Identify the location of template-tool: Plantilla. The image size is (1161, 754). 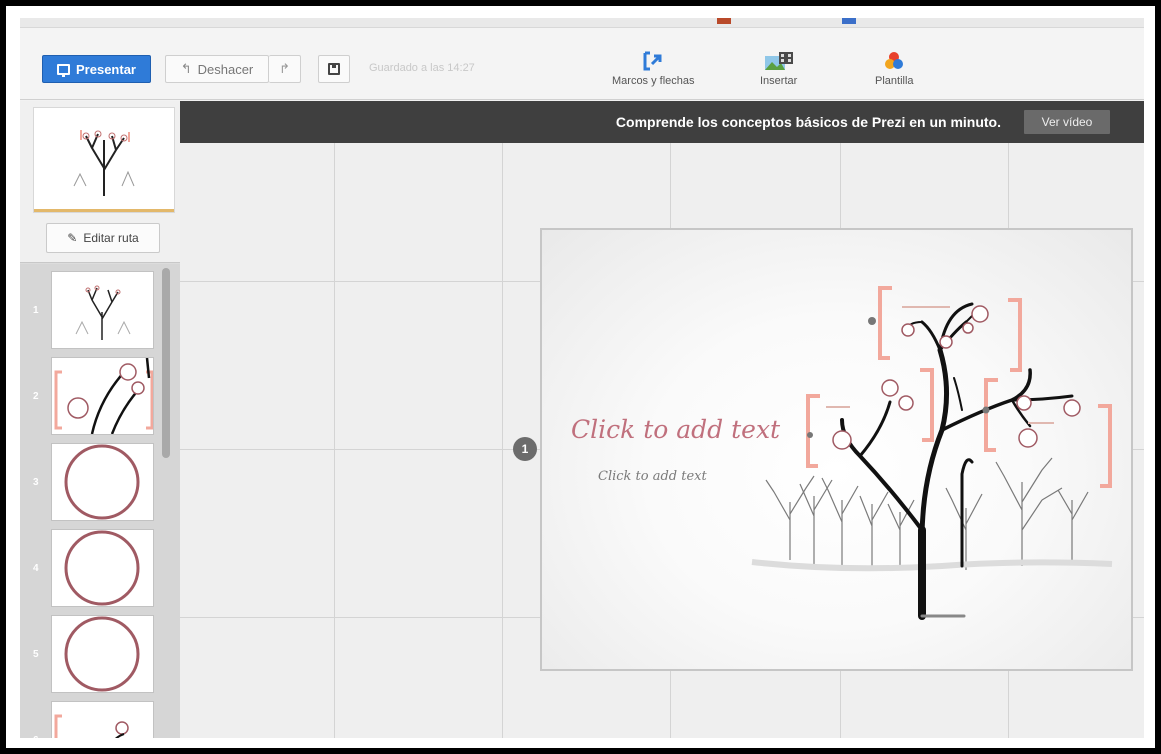
(894, 68).